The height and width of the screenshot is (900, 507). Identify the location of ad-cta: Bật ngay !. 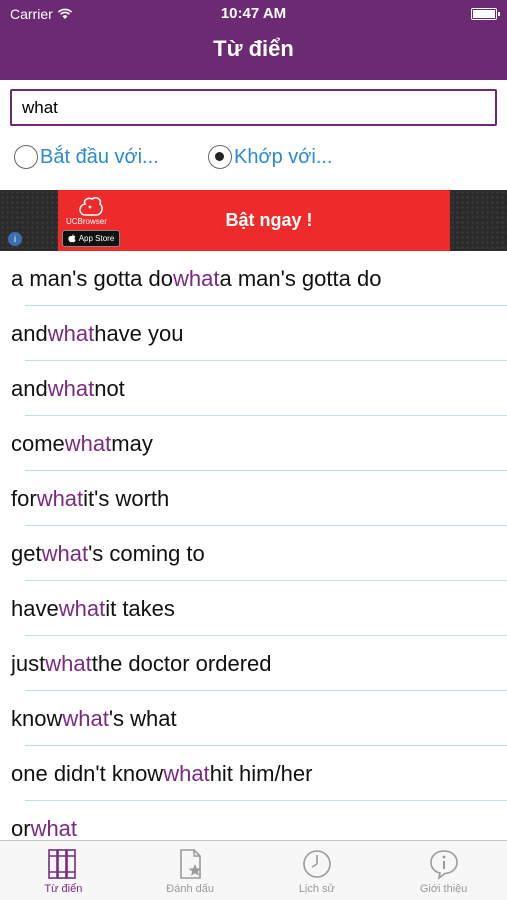
(254, 220).